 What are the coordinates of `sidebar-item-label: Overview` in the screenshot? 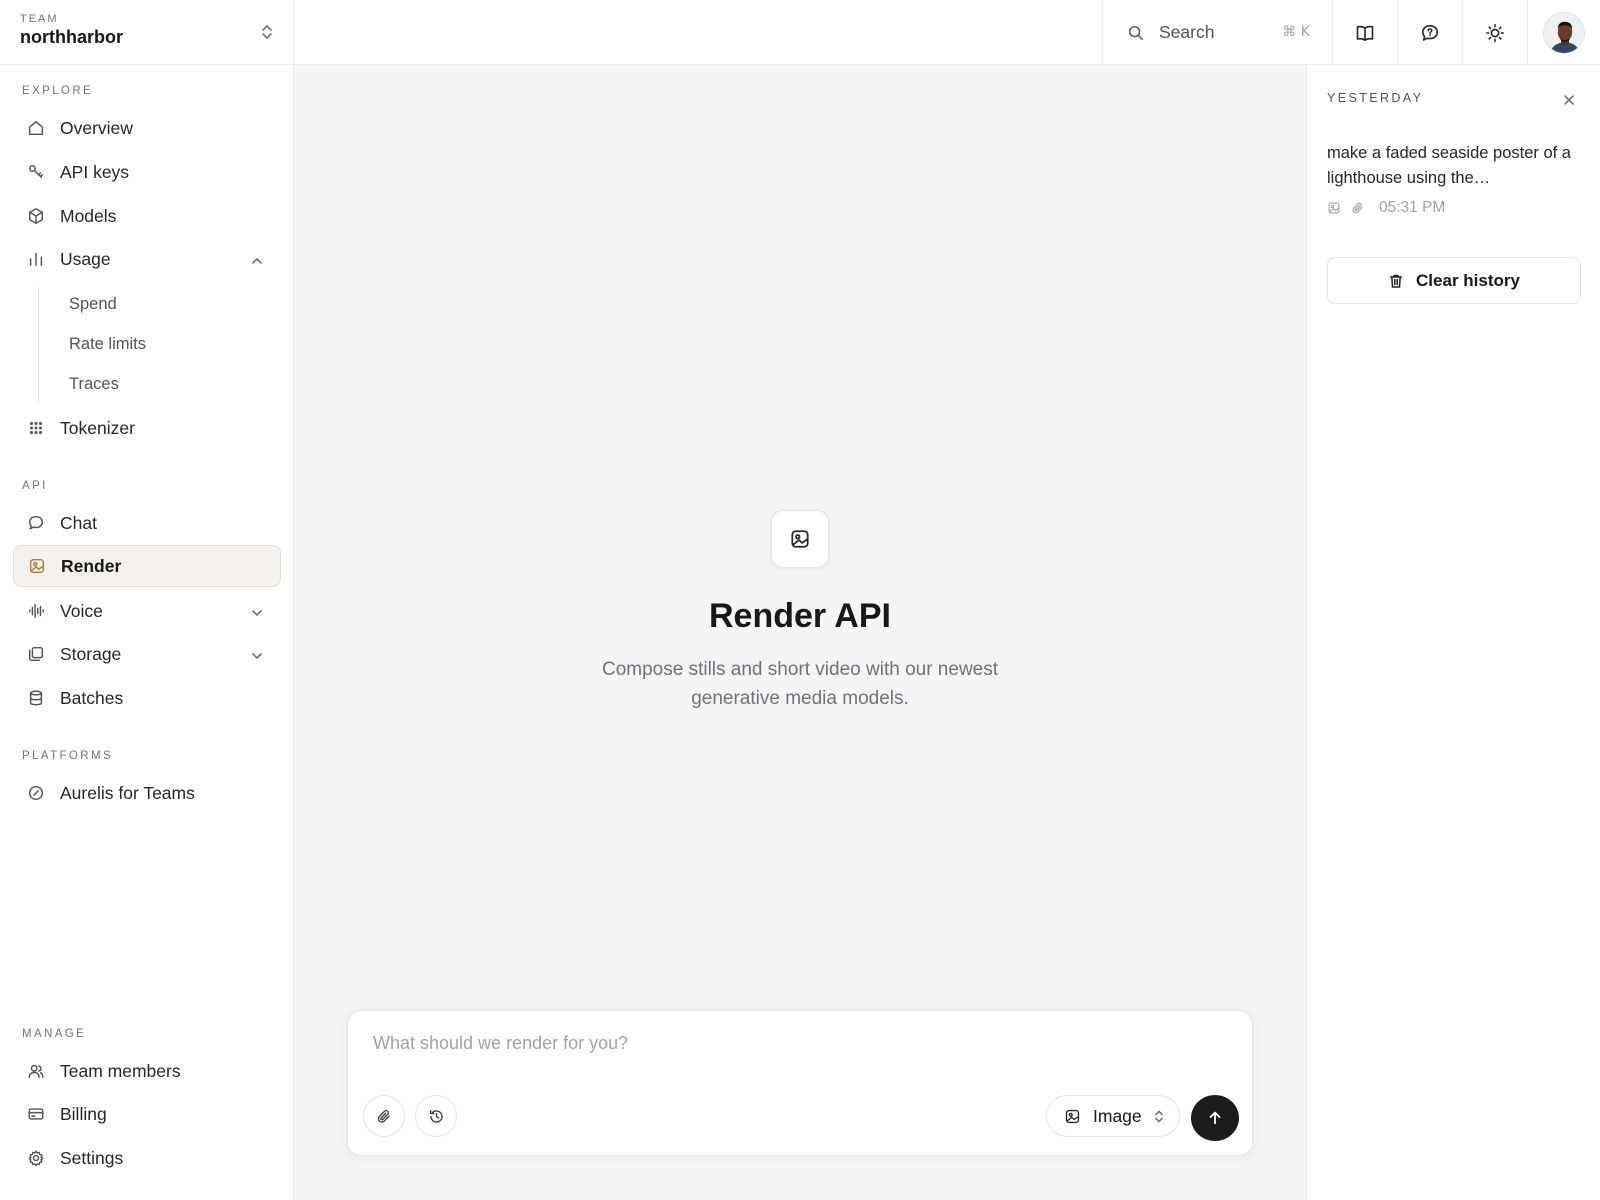 It's located at (96, 127).